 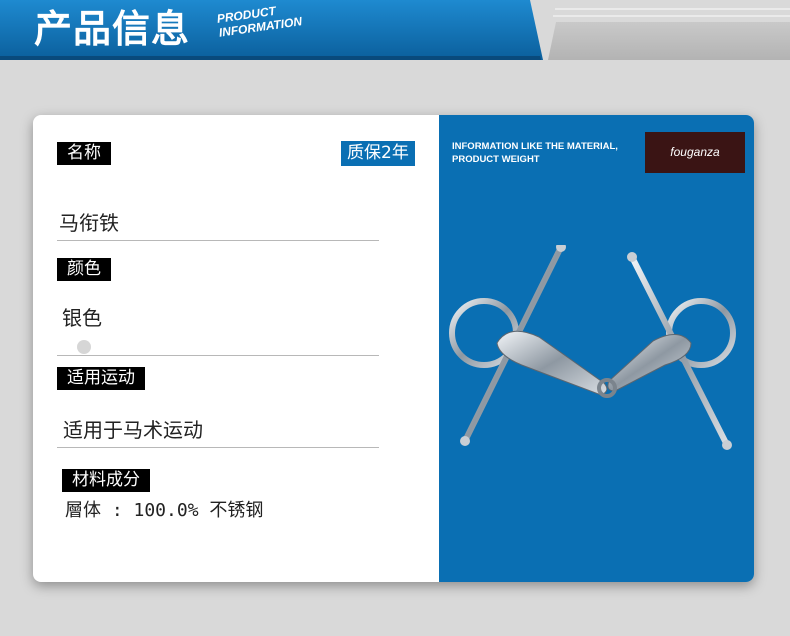 What do you see at coordinates (552, 363) in the screenshot?
I see `mouthpiece-left` at bounding box center [552, 363].